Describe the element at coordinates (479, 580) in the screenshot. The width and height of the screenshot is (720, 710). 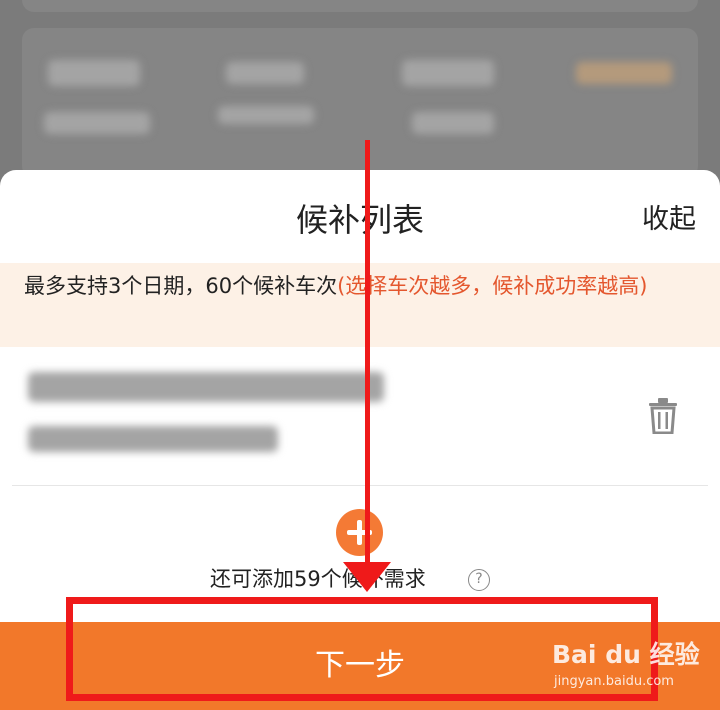
I see `question-circle-icon: ?` at that location.